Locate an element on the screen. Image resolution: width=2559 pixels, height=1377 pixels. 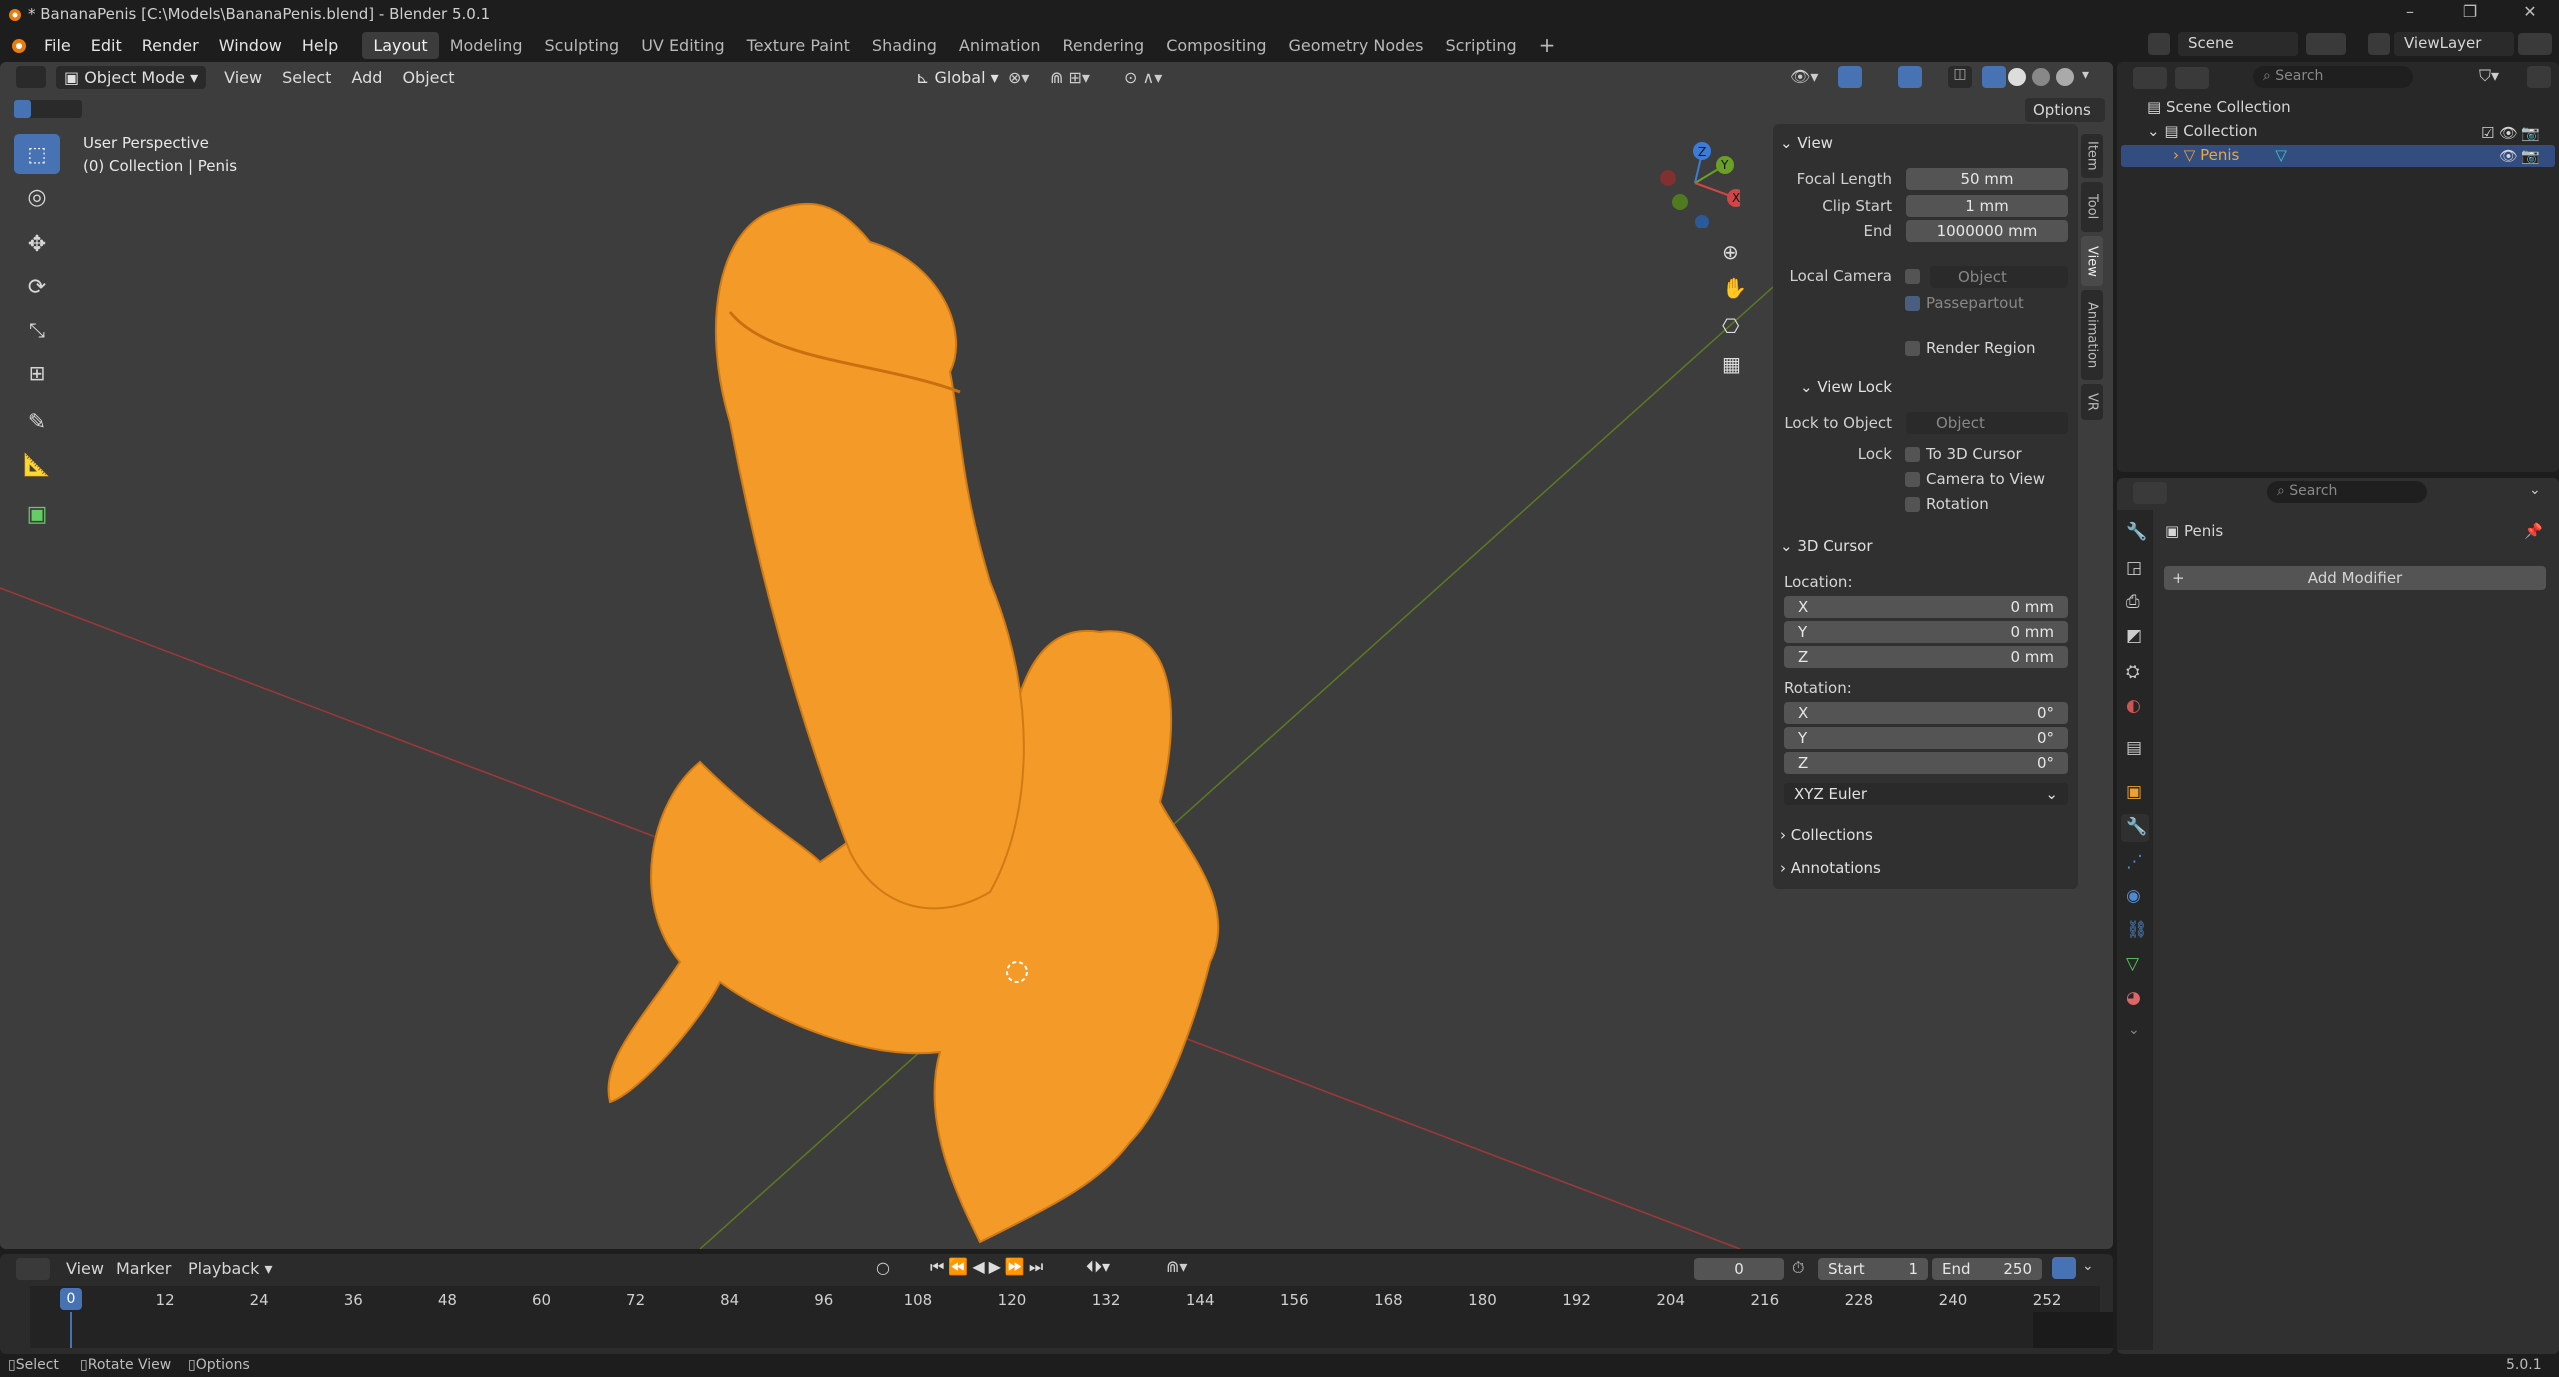
clip-end-field: 1000000 mm is located at coordinates (1987, 231).